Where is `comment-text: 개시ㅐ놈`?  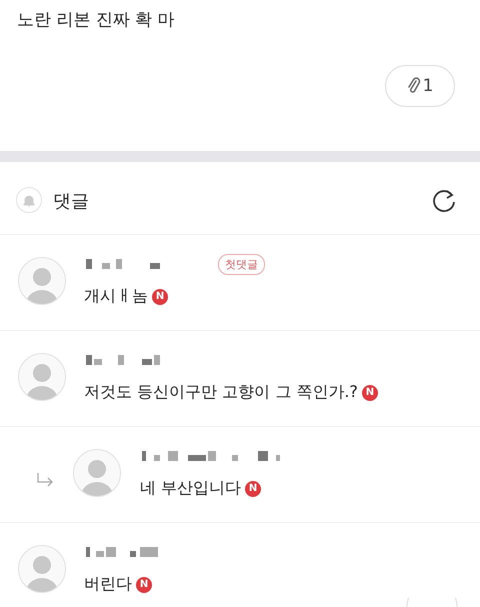
comment-text: 개시ㅐ놈 is located at coordinates (116, 296).